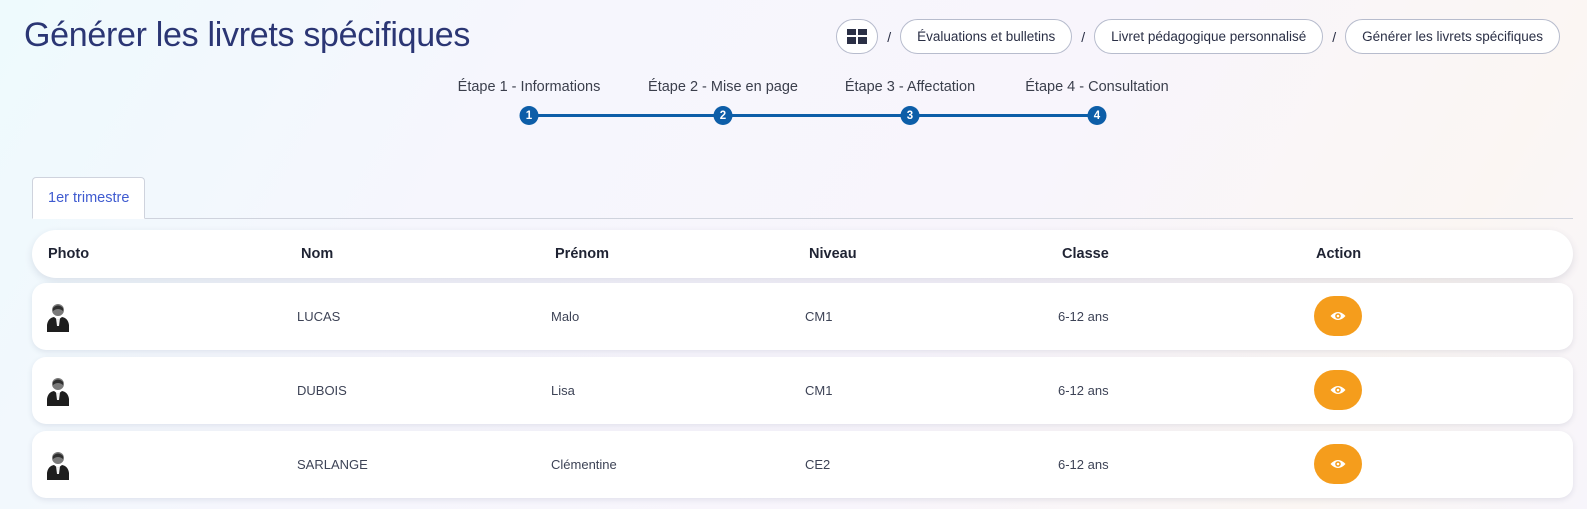  Describe the element at coordinates (317, 254) in the screenshot. I see `column-header-nom: Nom` at that location.